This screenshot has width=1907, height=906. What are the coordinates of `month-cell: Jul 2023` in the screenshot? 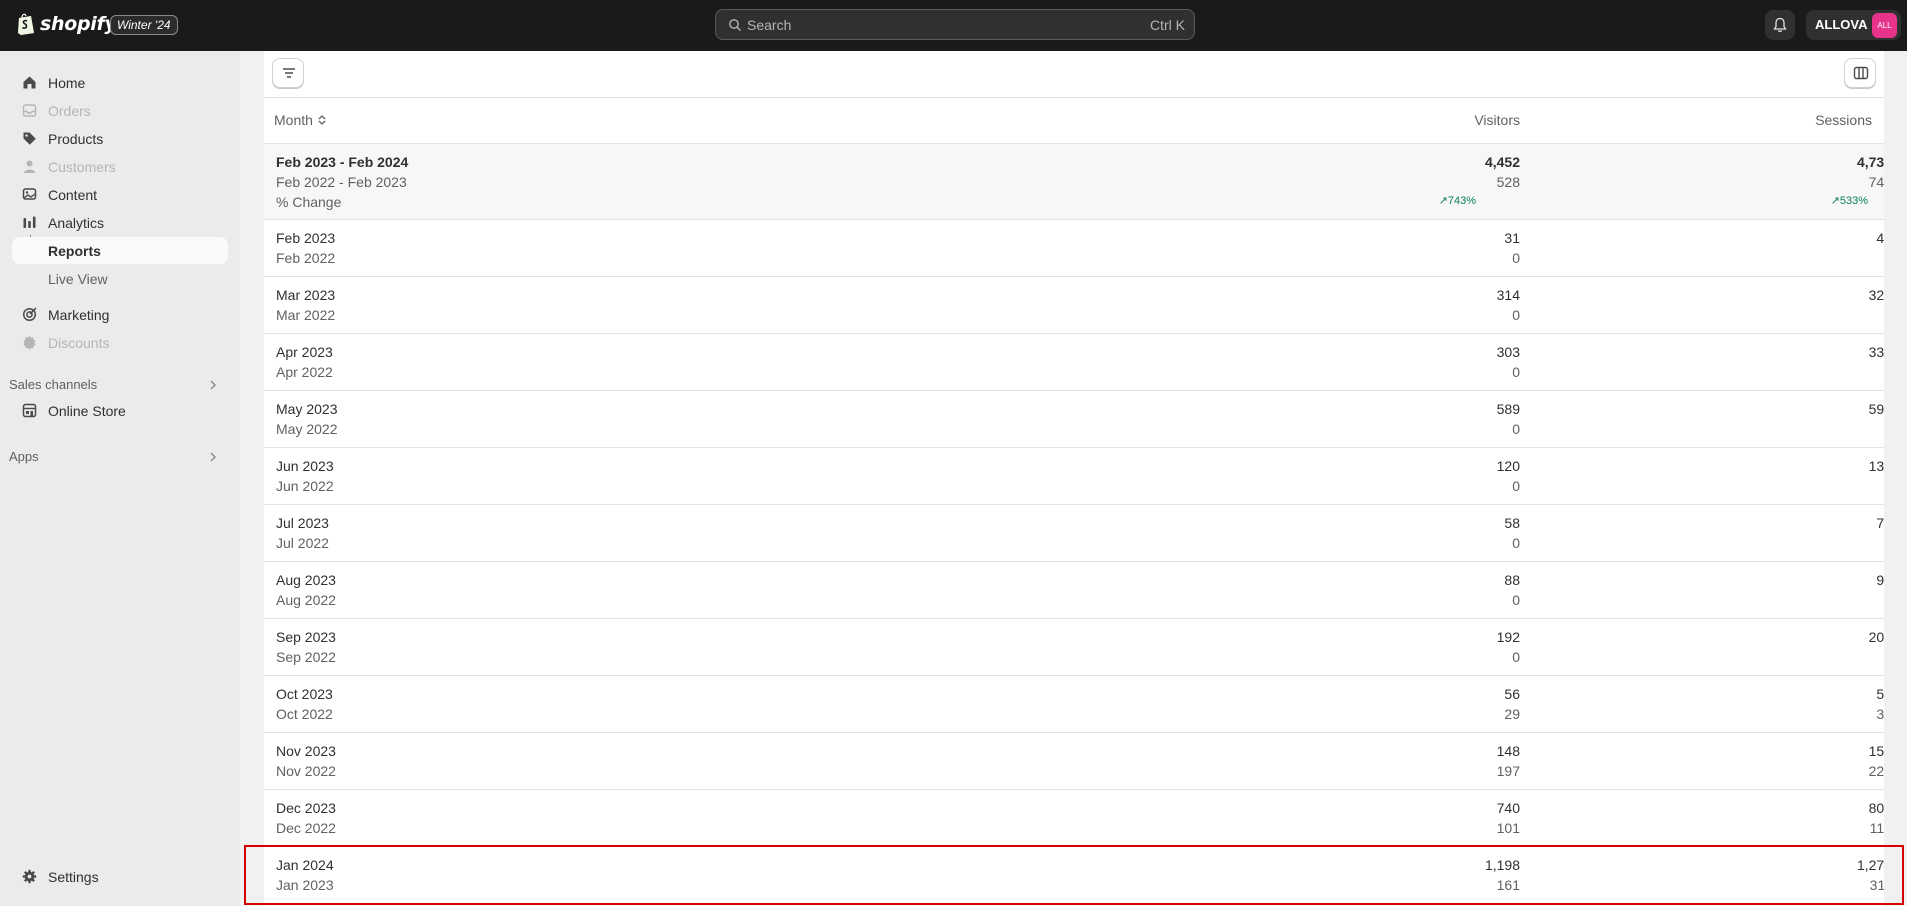 It's located at (302, 523).